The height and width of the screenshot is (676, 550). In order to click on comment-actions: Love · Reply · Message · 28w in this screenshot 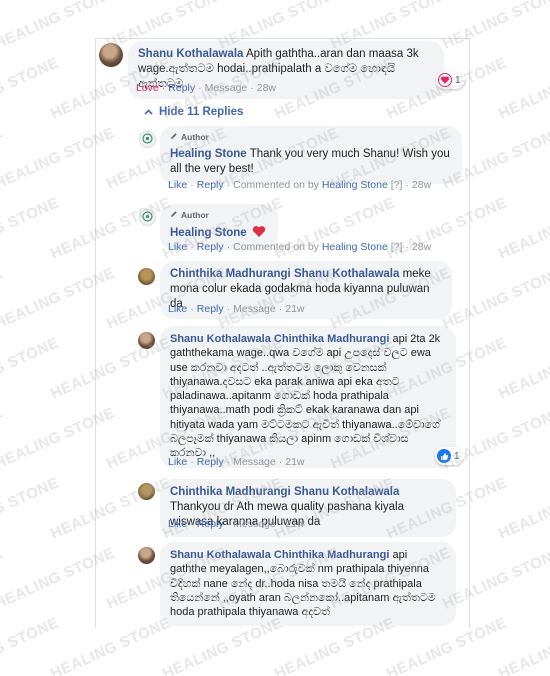, I will do `click(206, 88)`.